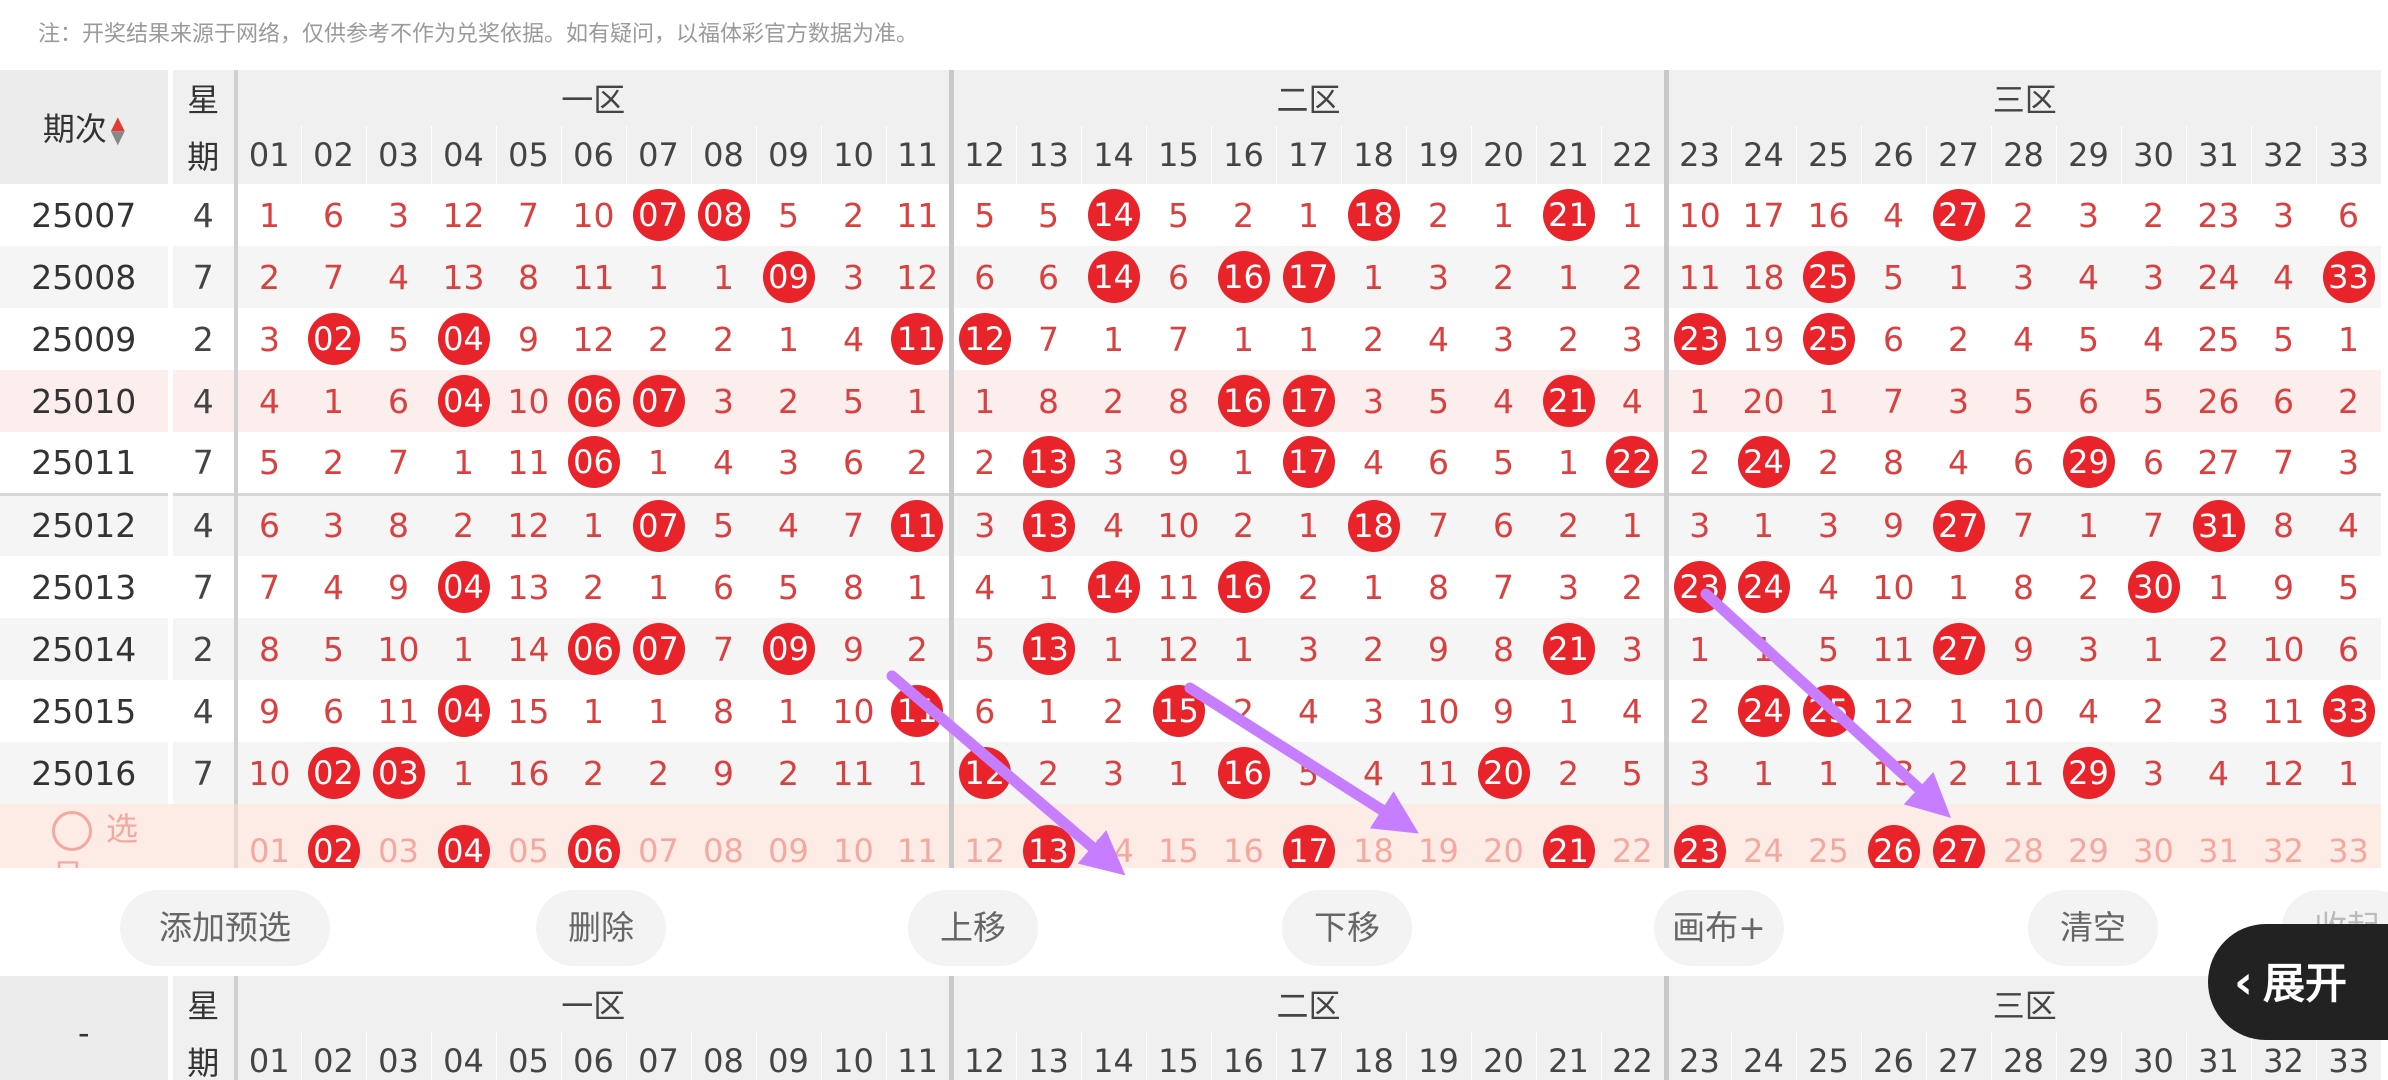  I want to click on clear-button: 清空, so click(2093, 928).